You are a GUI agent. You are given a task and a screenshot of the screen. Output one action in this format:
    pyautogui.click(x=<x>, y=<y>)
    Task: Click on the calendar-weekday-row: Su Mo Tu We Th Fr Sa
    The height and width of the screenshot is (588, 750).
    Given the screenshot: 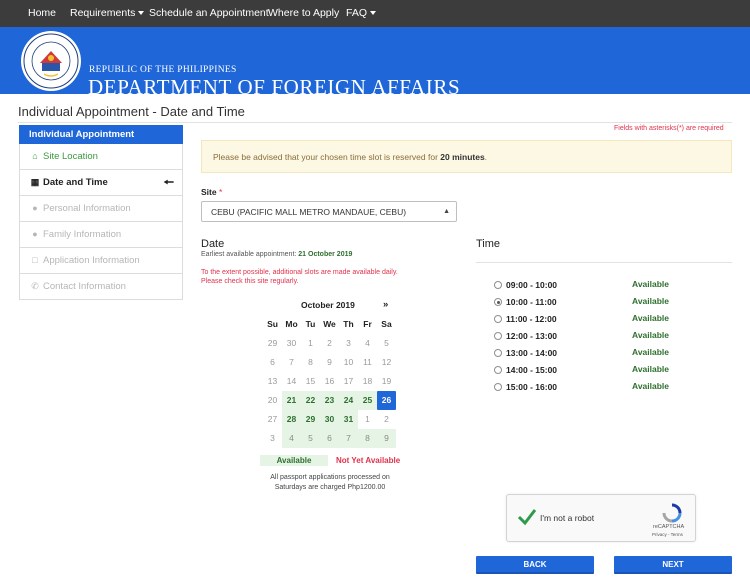 What is the action you would take?
    pyautogui.click(x=329, y=324)
    